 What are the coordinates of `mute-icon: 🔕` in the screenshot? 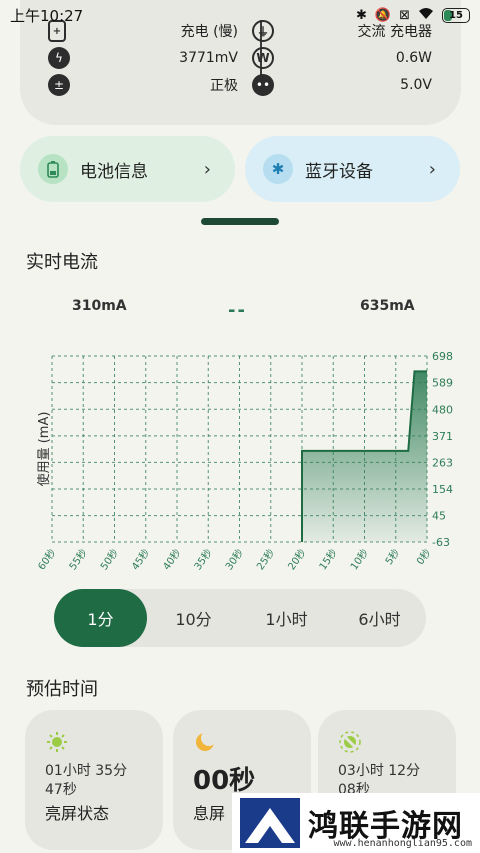 It's located at (383, 15).